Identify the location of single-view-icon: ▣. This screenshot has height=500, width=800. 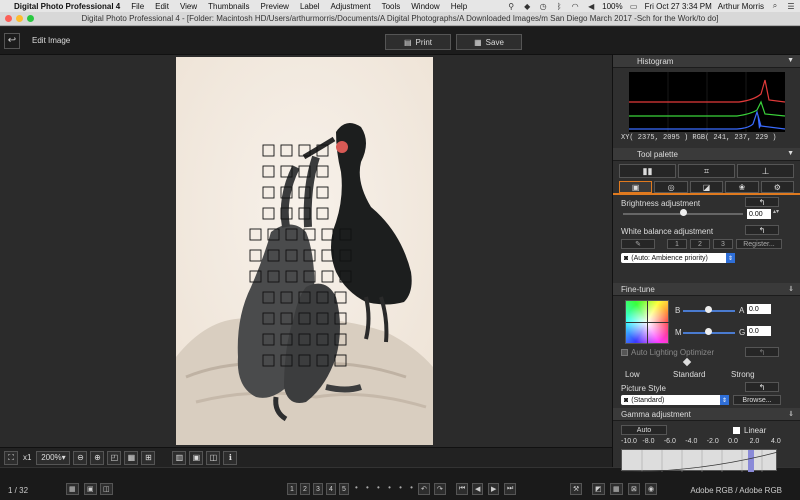
(90, 489).